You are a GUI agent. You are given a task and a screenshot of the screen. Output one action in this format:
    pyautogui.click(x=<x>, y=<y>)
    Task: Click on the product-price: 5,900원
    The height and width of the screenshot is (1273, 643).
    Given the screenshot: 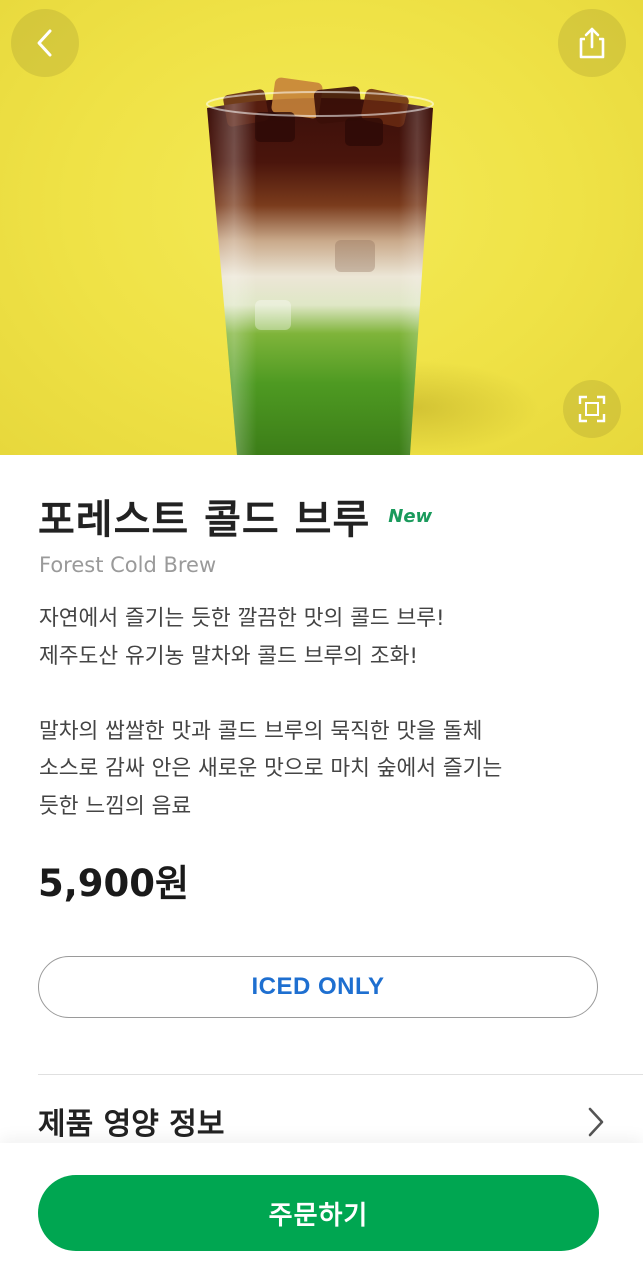 What is the action you would take?
    pyautogui.click(x=114, y=883)
    